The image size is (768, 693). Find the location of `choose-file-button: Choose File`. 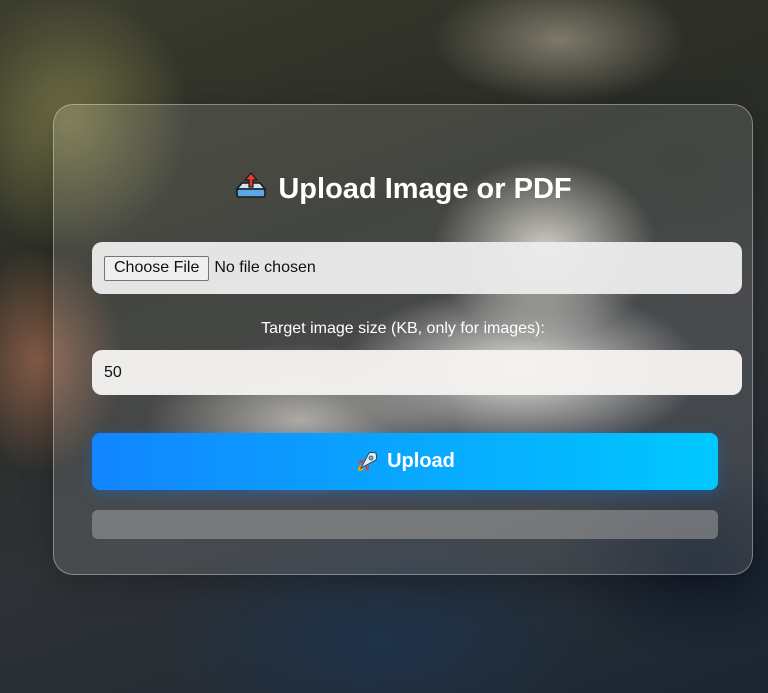

choose-file-button: Choose File is located at coordinates (157, 268).